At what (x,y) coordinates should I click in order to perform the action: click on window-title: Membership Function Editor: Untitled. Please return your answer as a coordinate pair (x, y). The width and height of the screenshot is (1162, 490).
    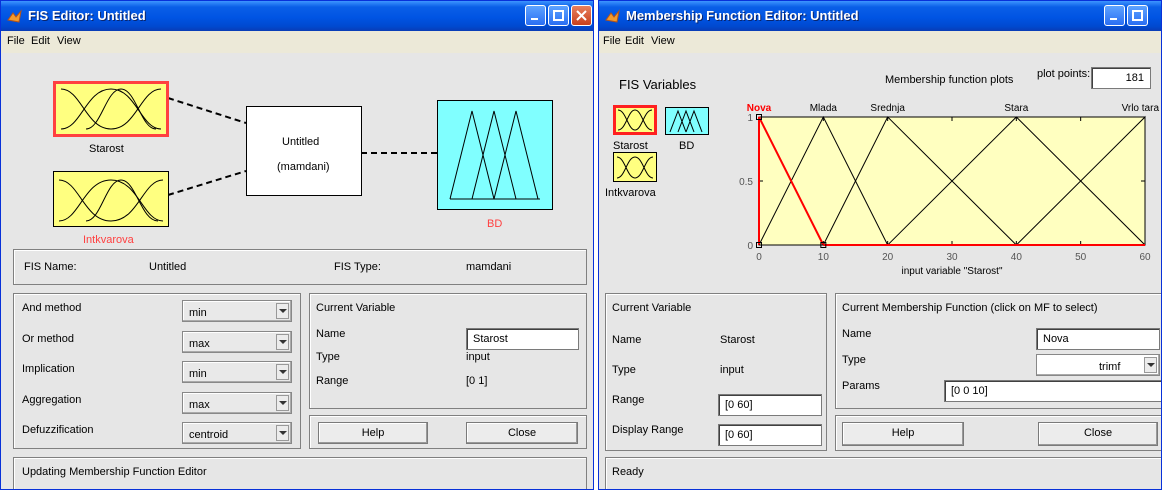
    Looking at the image, I should click on (742, 15).